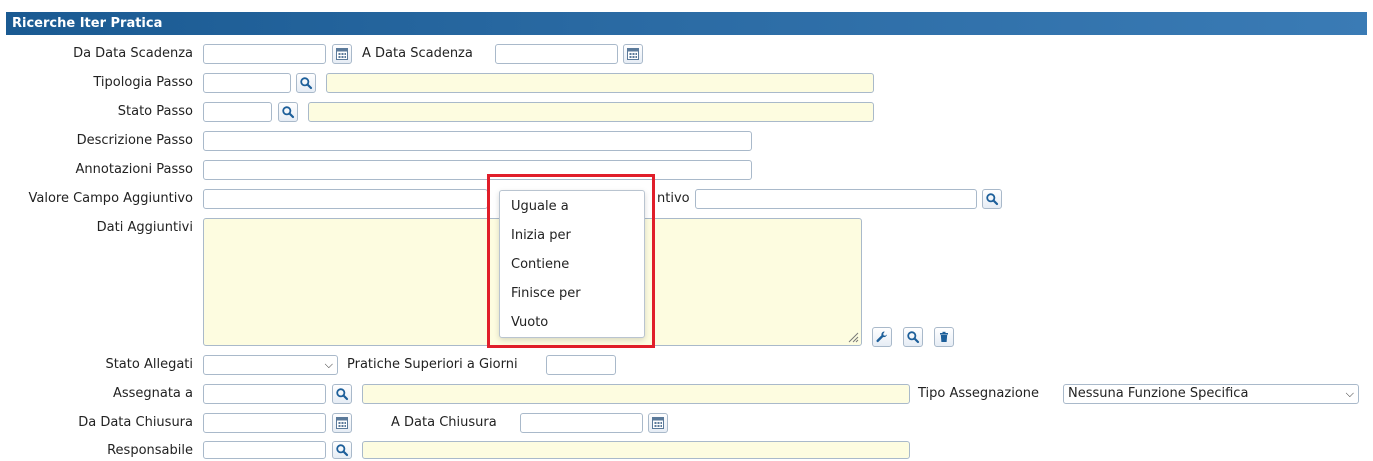 The width and height of the screenshot is (1373, 461). I want to click on a-data-scadenza-input, so click(556, 54).